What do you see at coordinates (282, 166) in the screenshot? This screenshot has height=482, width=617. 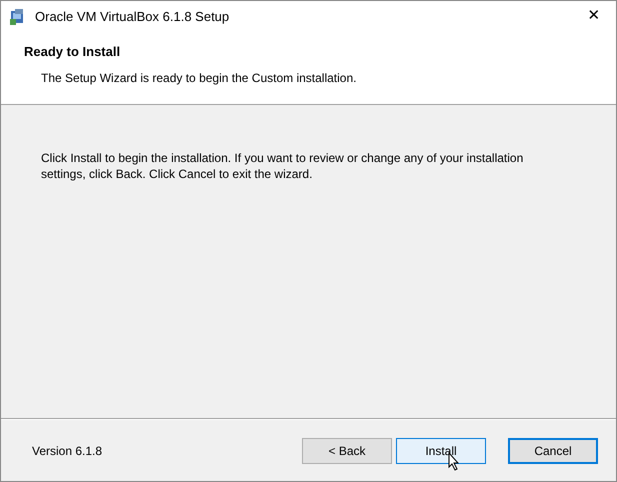 I see `instructions-text: Click Install to begin the installation. If you want to review or change any of your installation settings, click Back. Click Cancel to exit the wizard.` at bounding box center [282, 166].